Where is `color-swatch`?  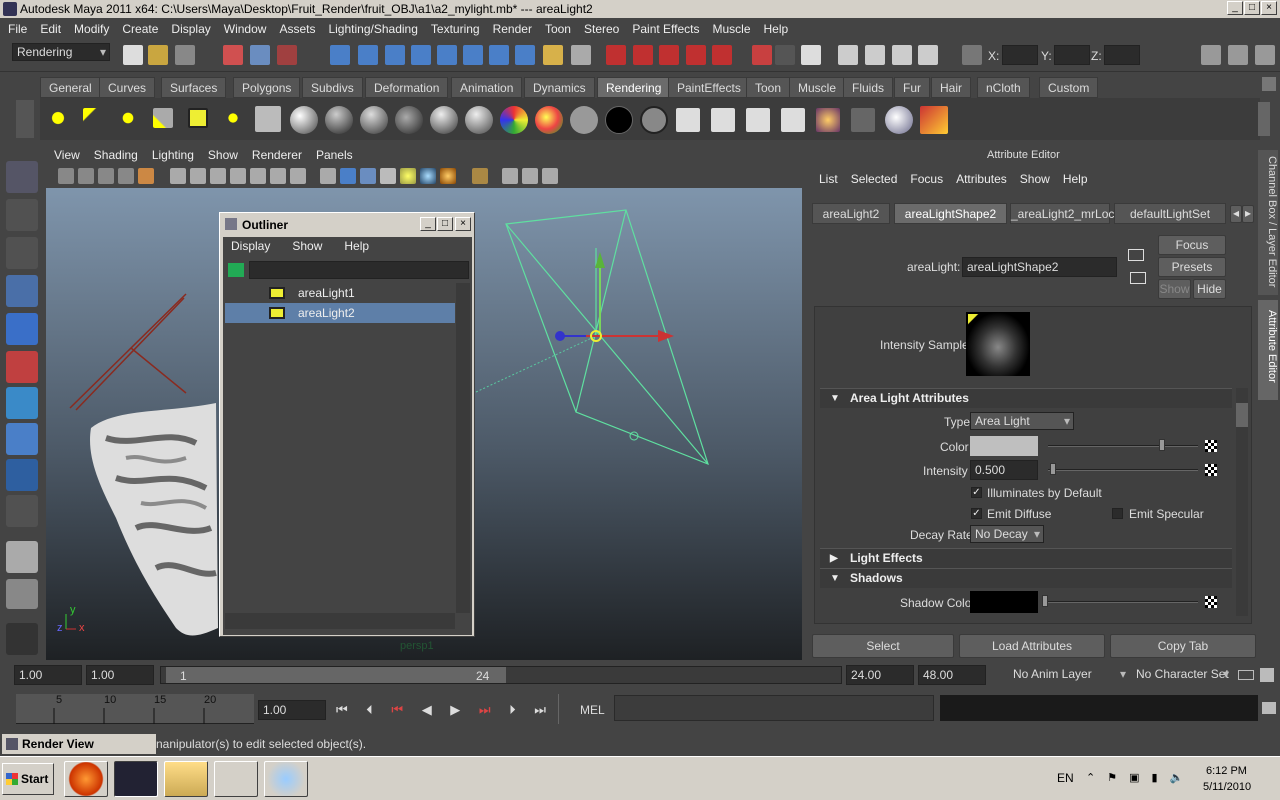 color-swatch is located at coordinates (1004, 446).